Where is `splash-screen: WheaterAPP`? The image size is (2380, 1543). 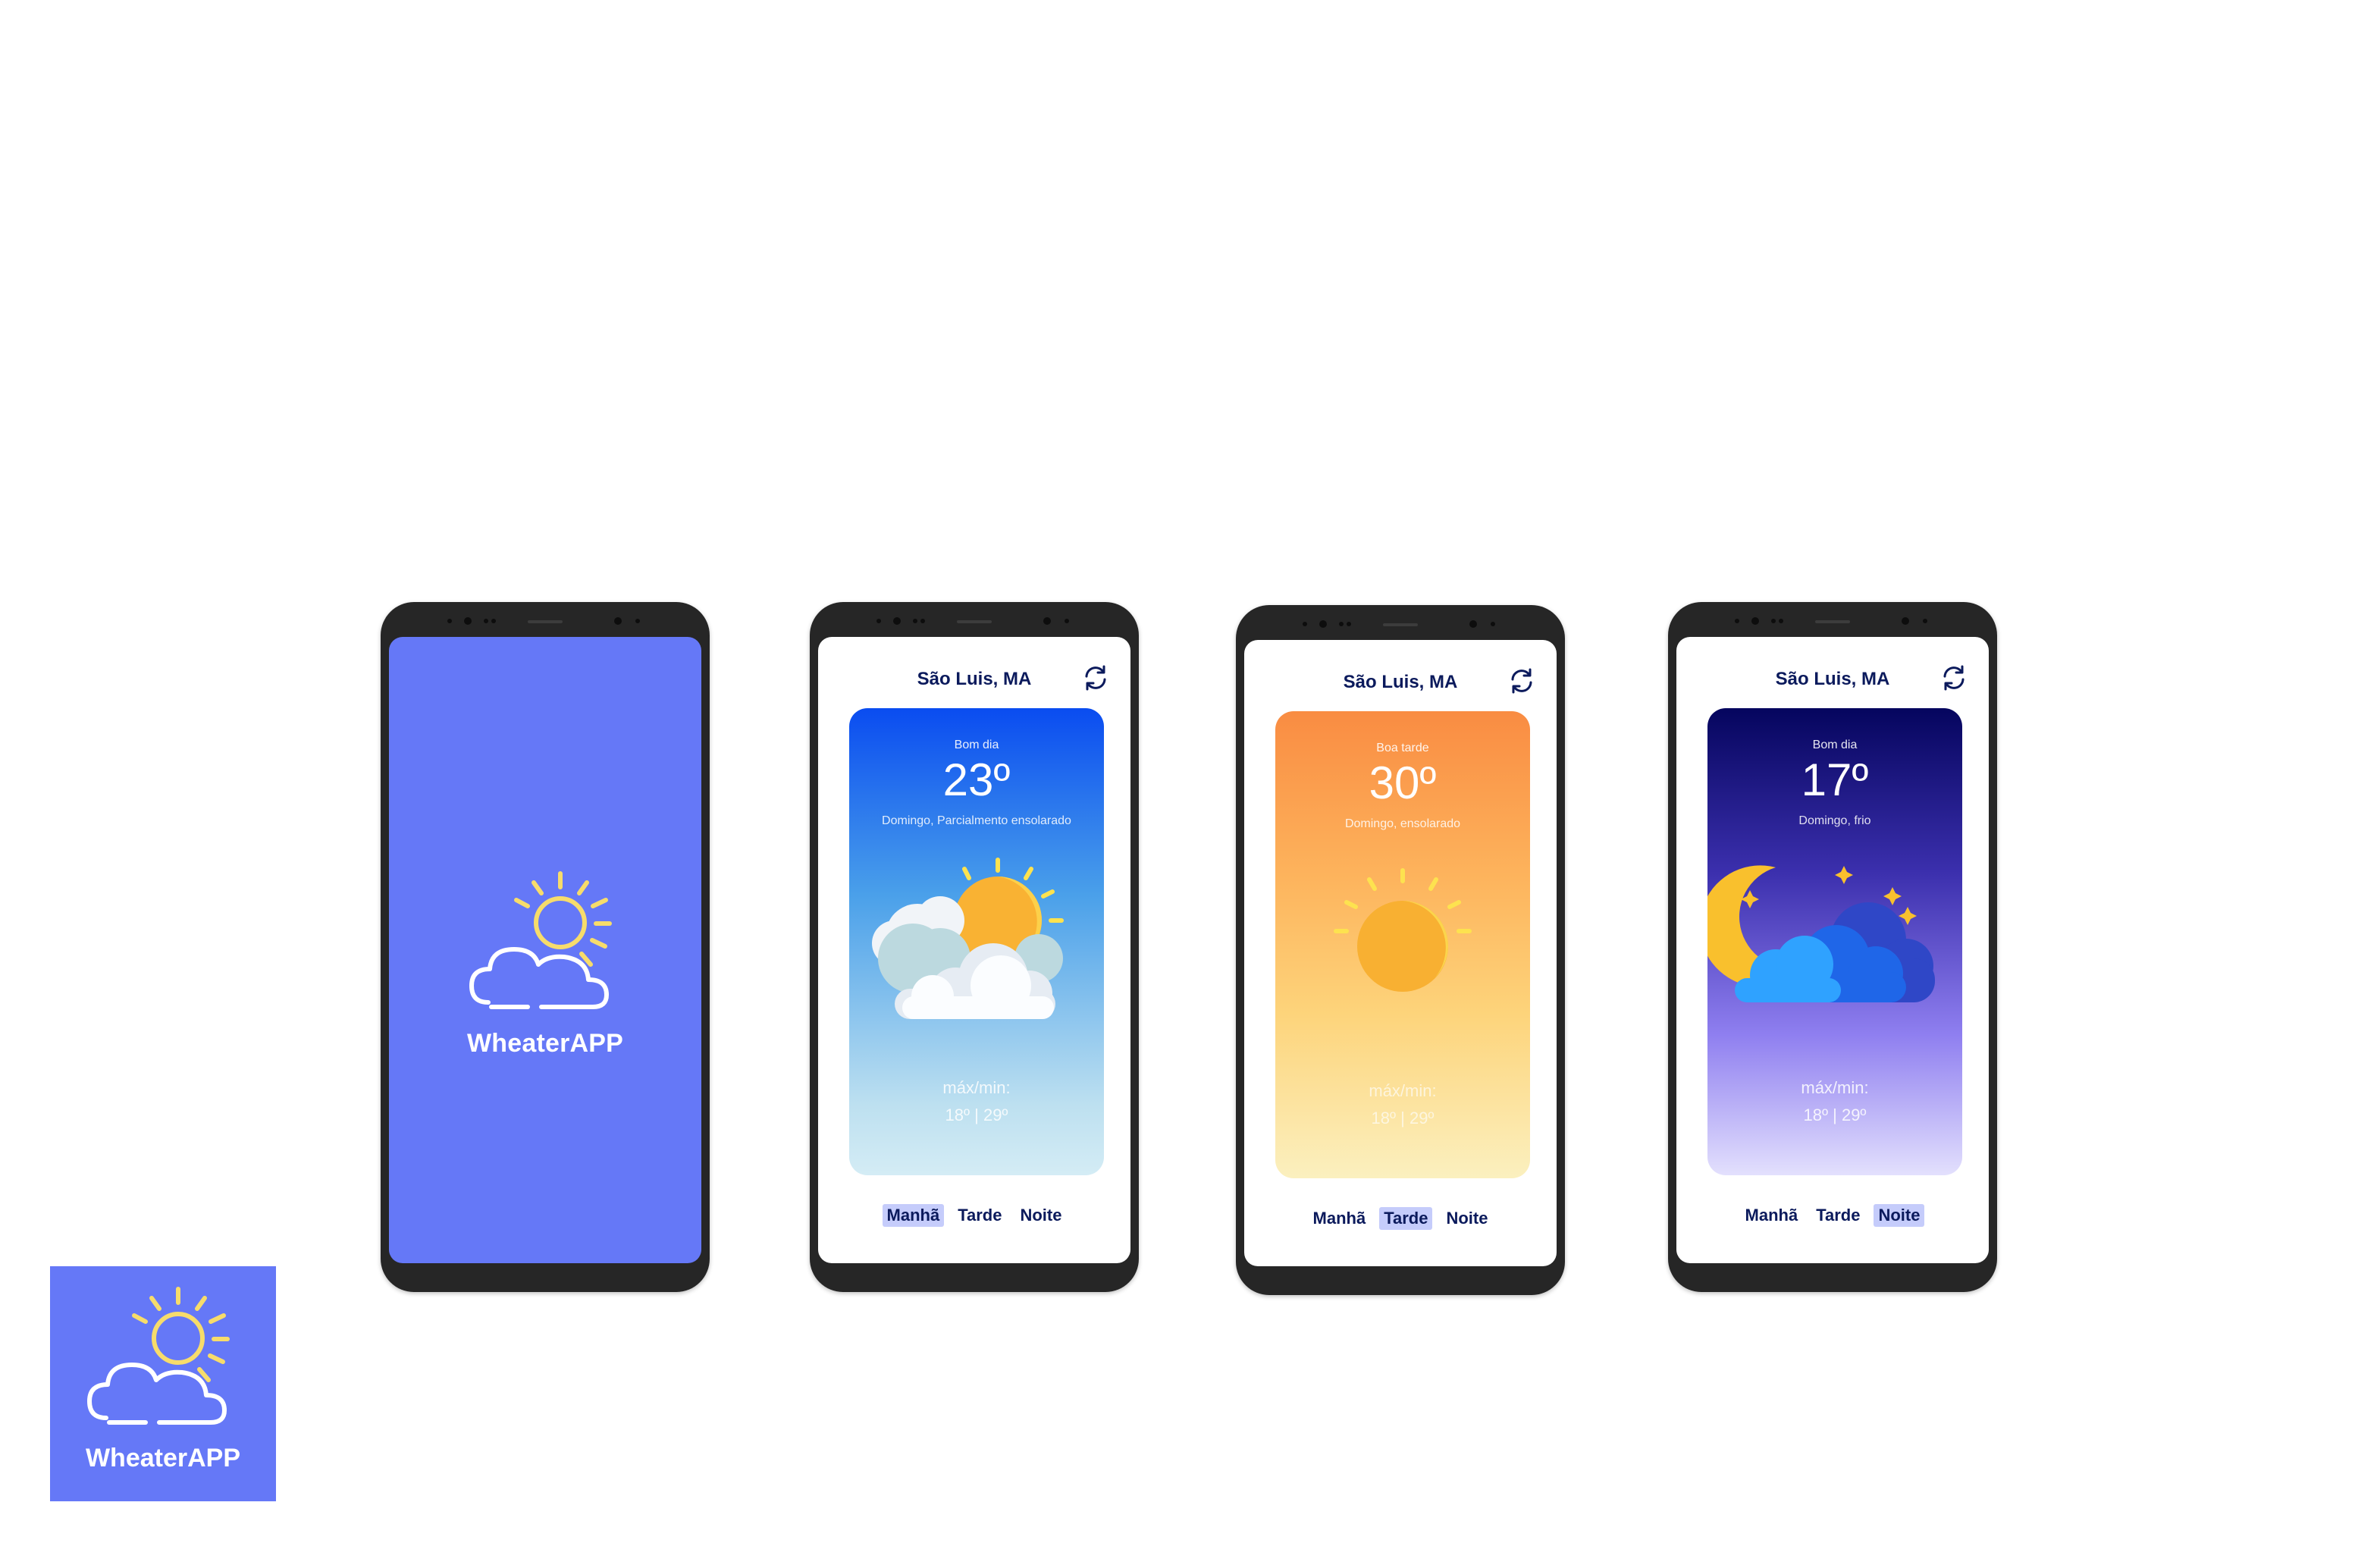
splash-screen: WheaterAPP is located at coordinates (545, 950).